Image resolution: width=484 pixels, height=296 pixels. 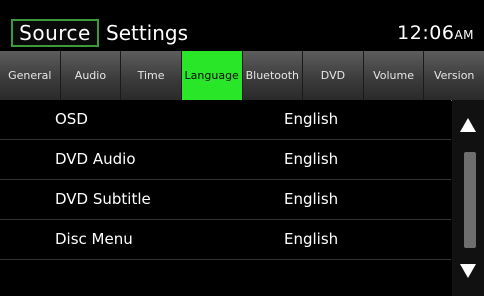 I want to click on setting-row-dvd-audio: DVD Audio English, so click(x=225, y=160).